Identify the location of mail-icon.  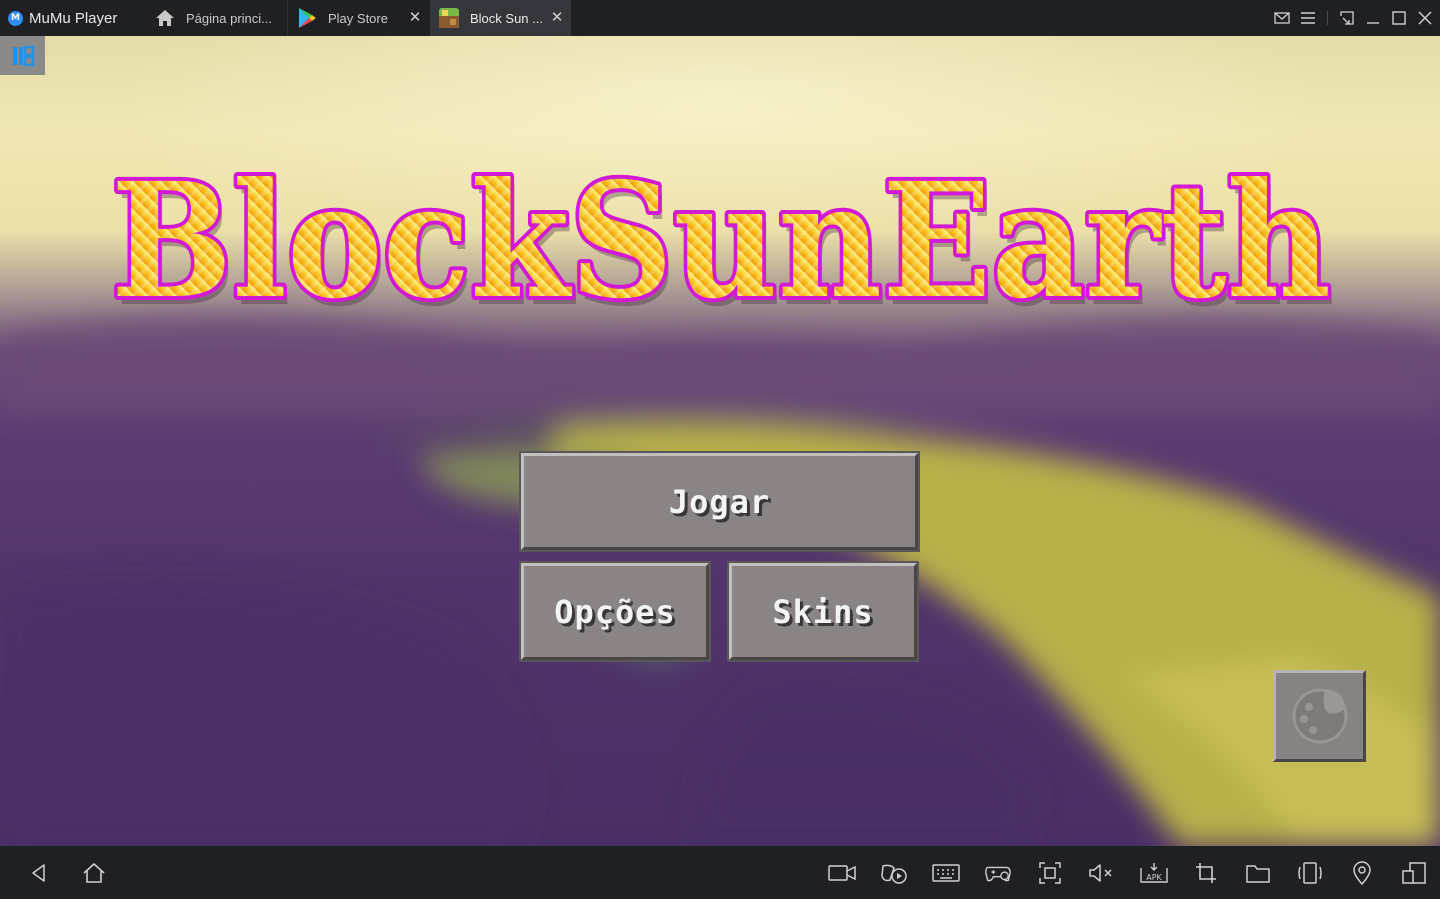
(1282, 18).